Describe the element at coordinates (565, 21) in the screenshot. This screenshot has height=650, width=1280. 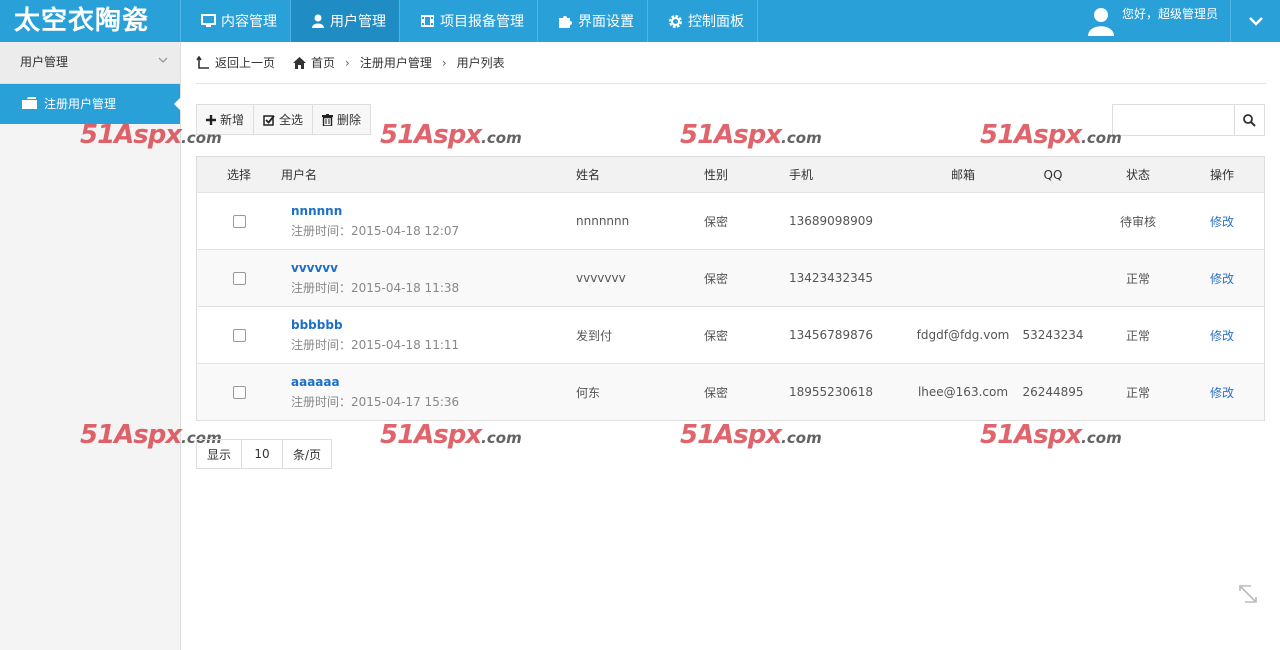
I see `puzzle-icon` at that location.